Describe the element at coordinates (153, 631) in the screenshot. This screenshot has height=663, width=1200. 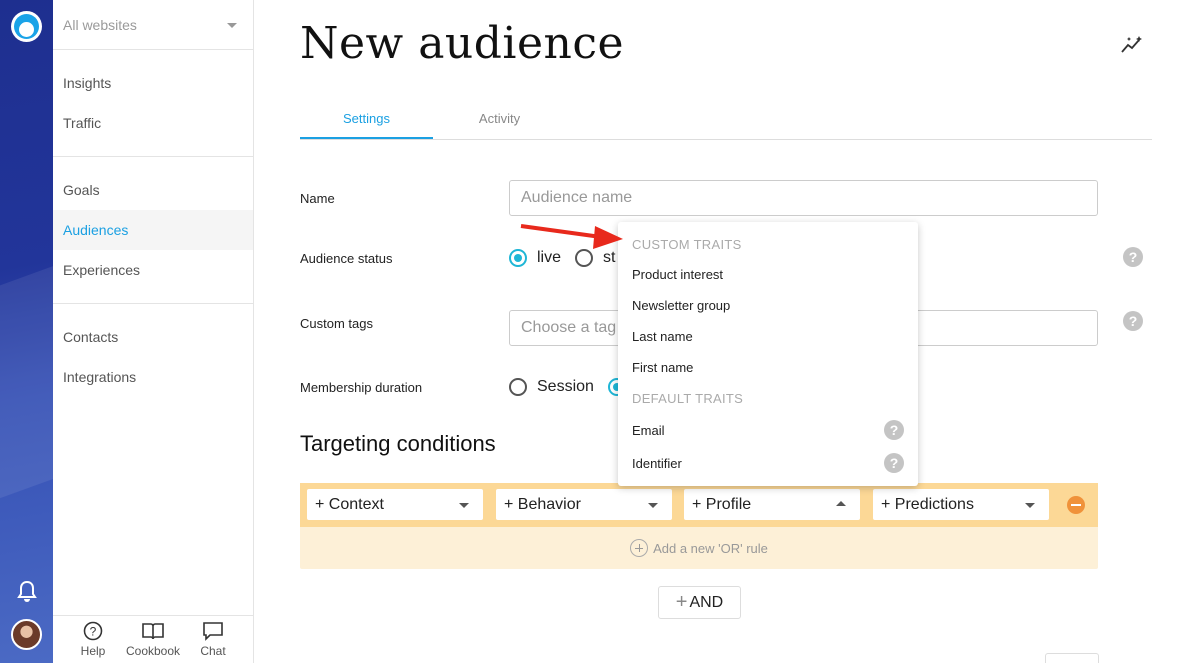
I see `book-icon` at that location.